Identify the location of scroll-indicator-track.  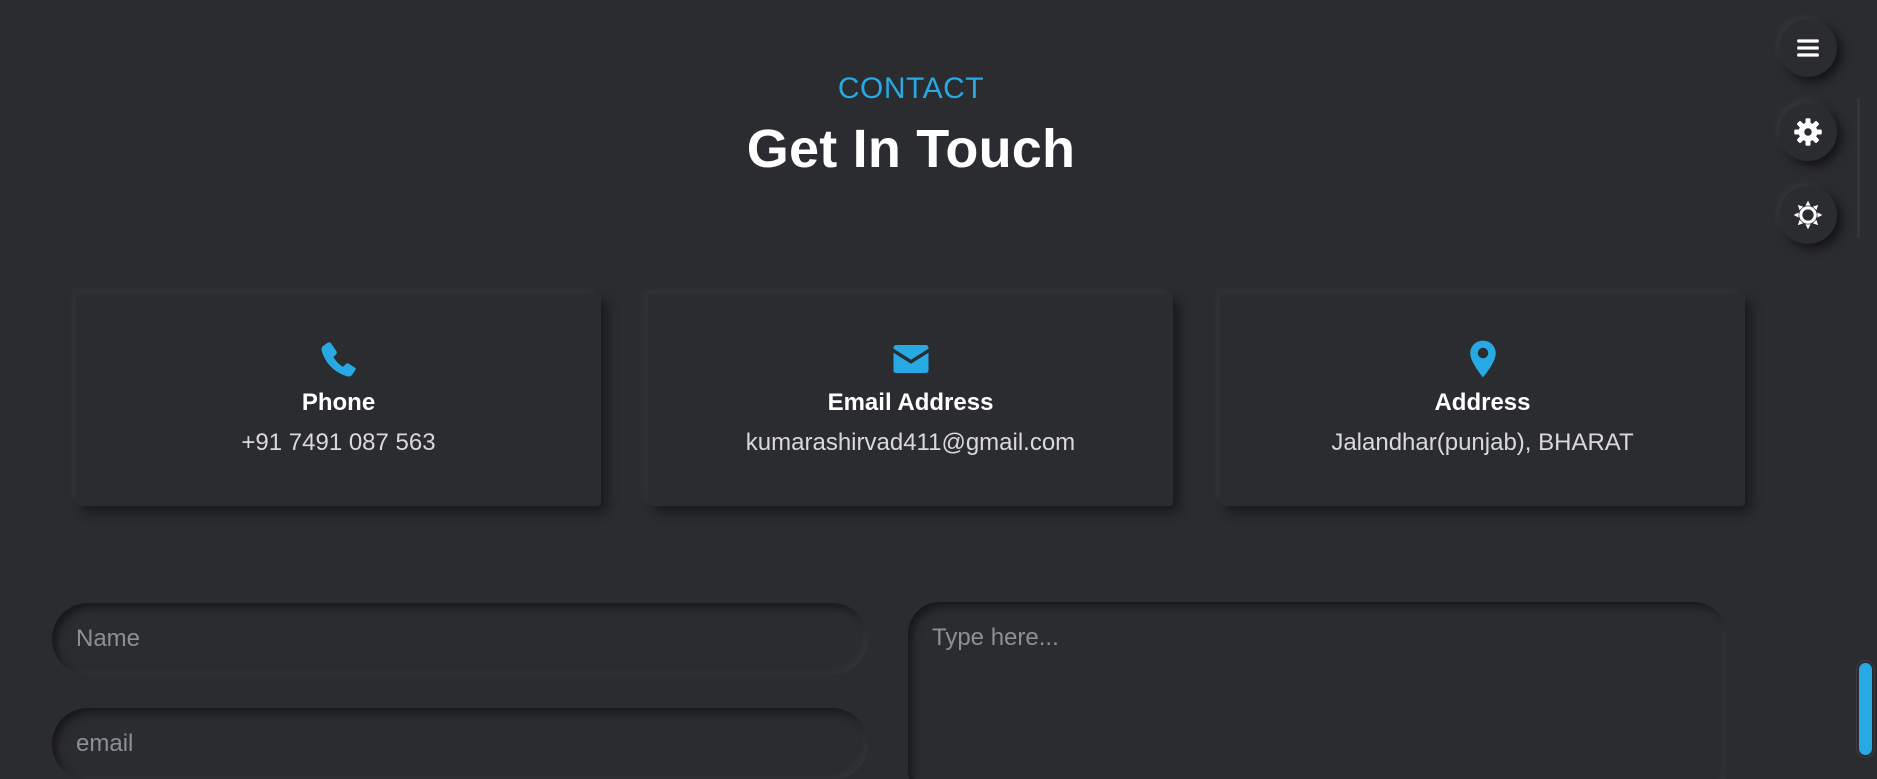
(1858, 168).